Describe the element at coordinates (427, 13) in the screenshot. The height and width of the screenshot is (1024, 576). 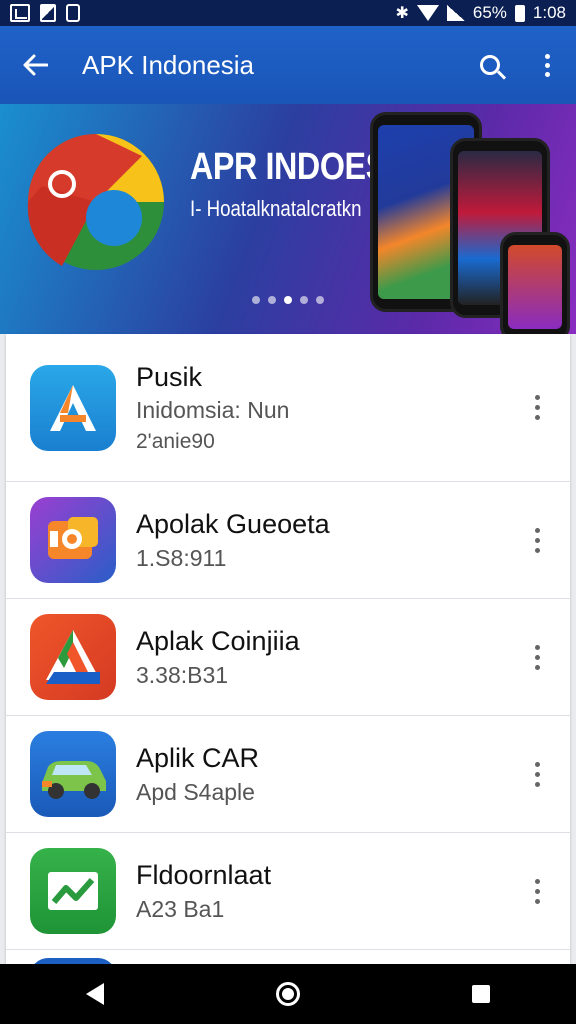
I see `wifi-icon` at that location.